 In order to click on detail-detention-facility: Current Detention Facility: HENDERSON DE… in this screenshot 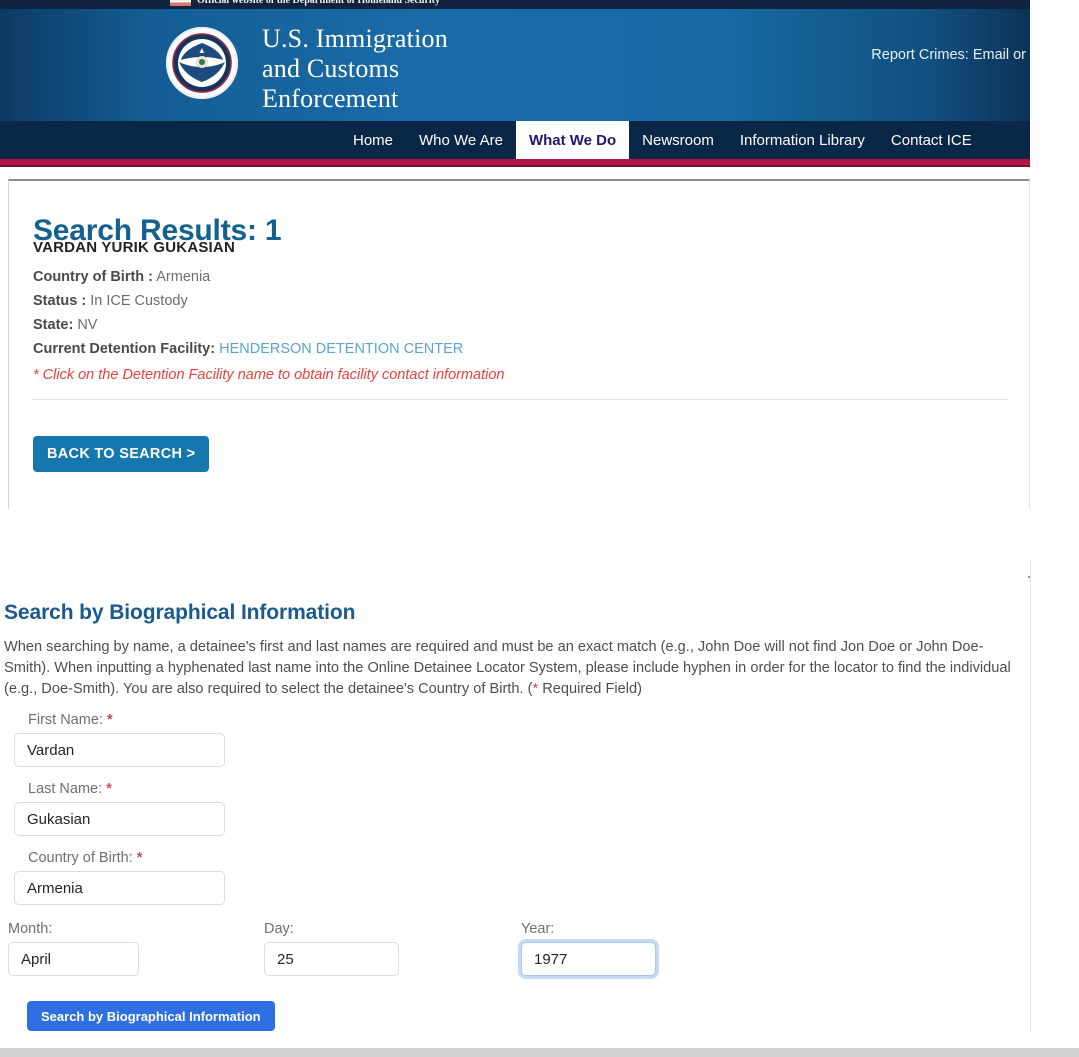, I will do `click(248, 349)`.